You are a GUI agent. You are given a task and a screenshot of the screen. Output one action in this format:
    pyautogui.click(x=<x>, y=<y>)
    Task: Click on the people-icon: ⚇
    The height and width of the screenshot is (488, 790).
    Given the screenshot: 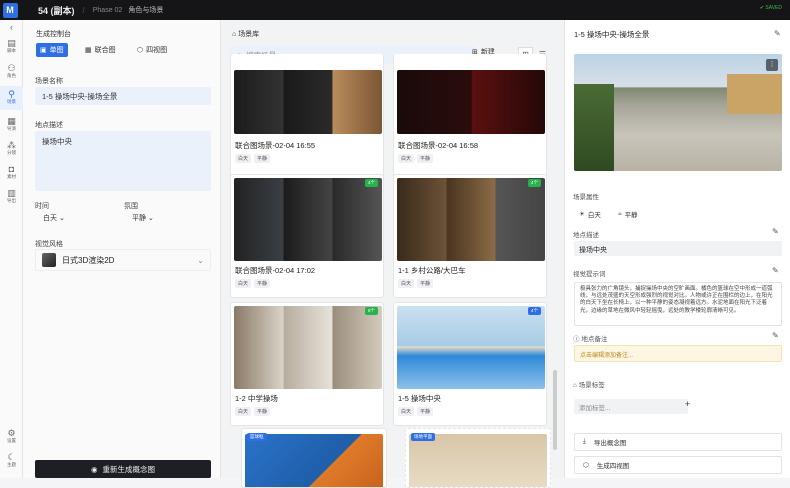 What is the action you would take?
    pyautogui.click(x=11, y=68)
    